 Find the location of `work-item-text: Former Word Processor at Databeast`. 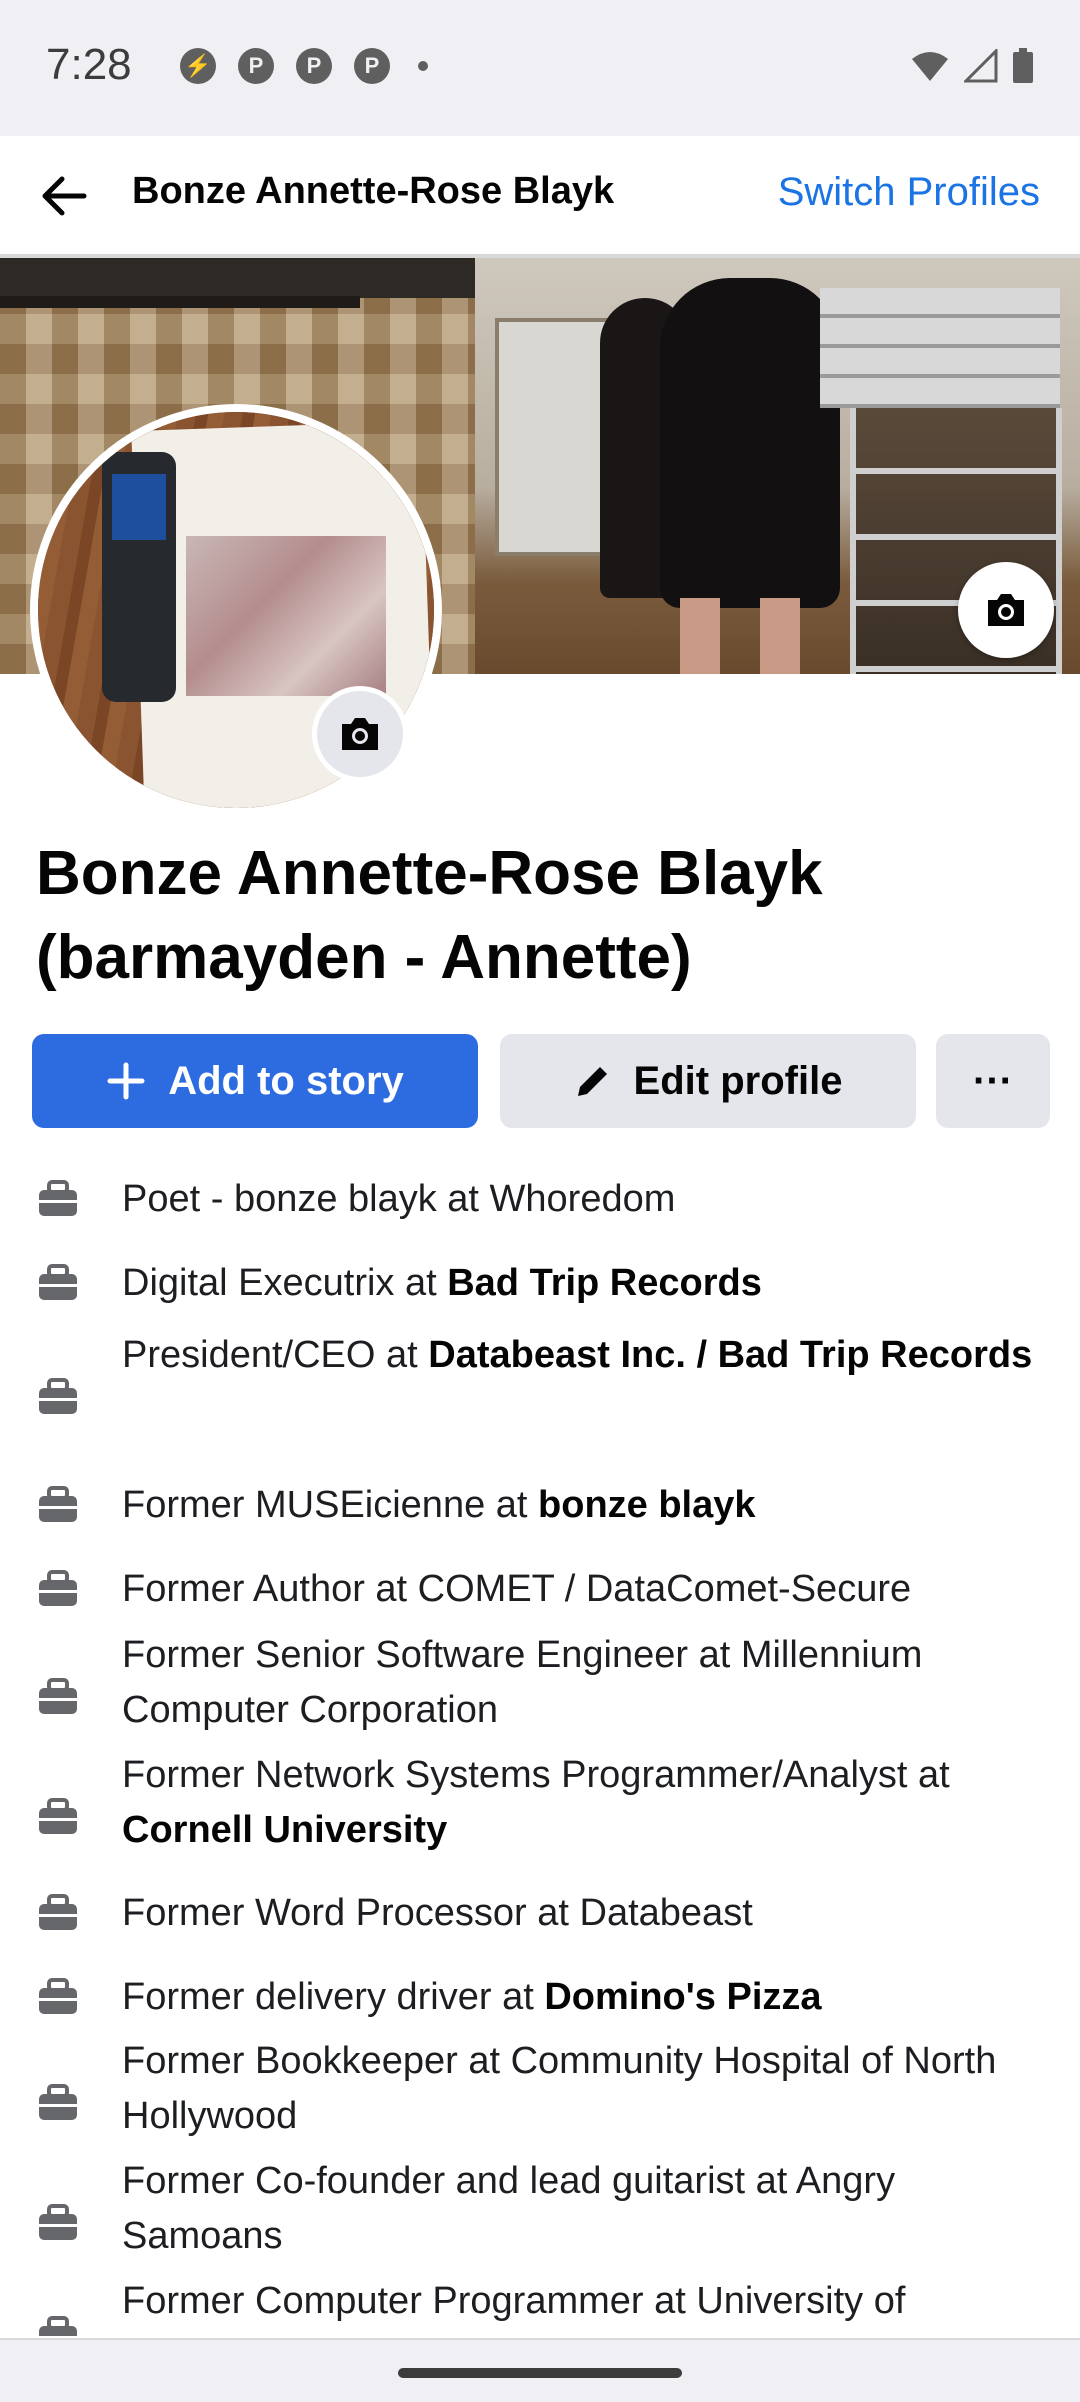

work-item-text: Former Word Processor at Databeast is located at coordinates (587, 1913).